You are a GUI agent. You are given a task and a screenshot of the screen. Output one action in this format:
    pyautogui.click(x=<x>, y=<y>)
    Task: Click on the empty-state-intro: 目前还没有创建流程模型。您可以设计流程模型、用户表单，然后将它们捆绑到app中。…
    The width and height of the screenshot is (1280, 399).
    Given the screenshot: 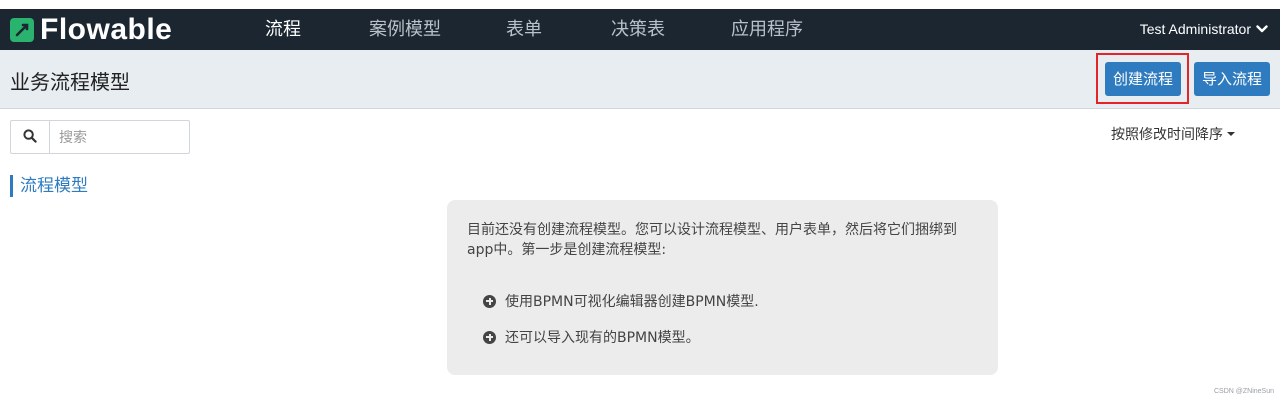 What is the action you would take?
    pyautogui.click(x=712, y=240)
    